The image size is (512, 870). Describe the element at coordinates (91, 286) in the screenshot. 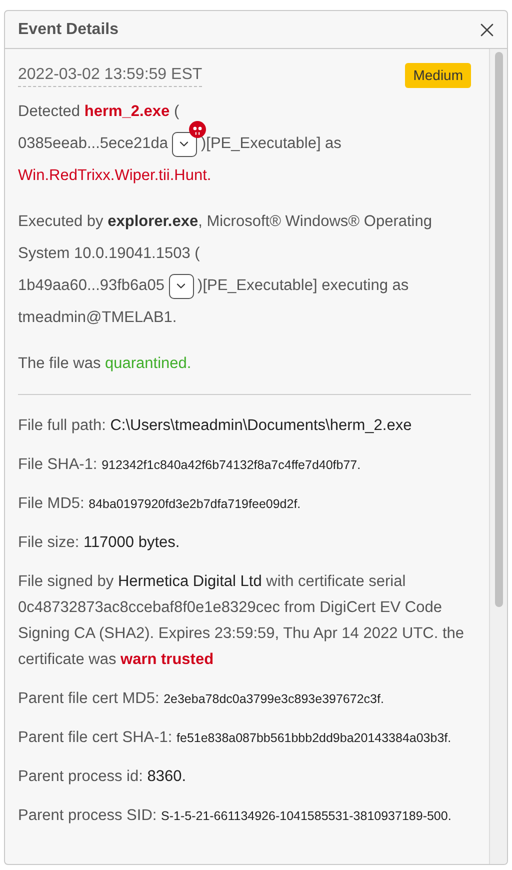

I see `hash-text: 1b49aa60...93fb6a05` at that location.